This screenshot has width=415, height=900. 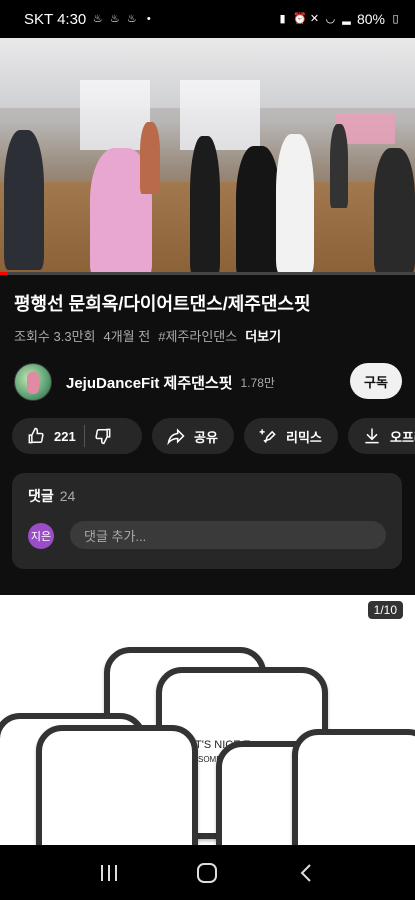 I want to click on channel-row: JejuDanceFit 제주댄스핏 1.78만 구독, so click(x=209, y=382).